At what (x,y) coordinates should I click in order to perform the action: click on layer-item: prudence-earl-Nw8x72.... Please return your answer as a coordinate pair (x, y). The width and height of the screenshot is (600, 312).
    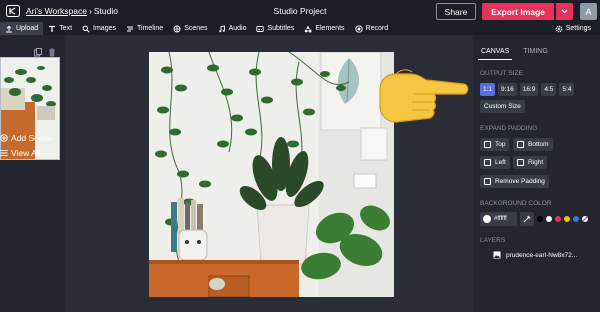
    Looking at the image, I should click on (535, 255).